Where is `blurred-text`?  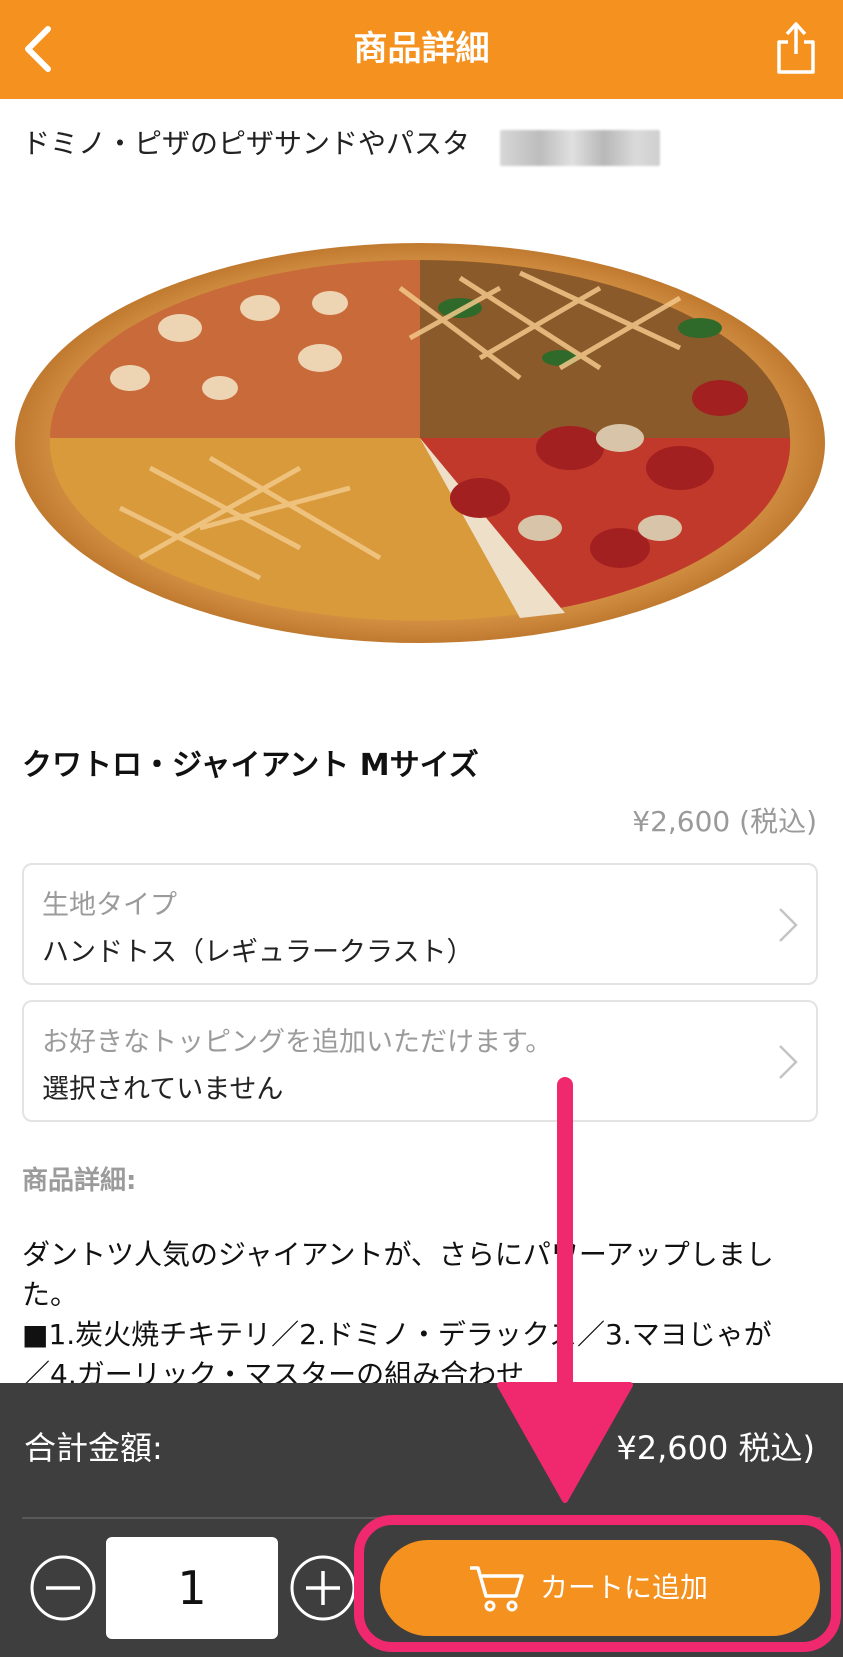 blurred-text is located at coordinates (580, 148).